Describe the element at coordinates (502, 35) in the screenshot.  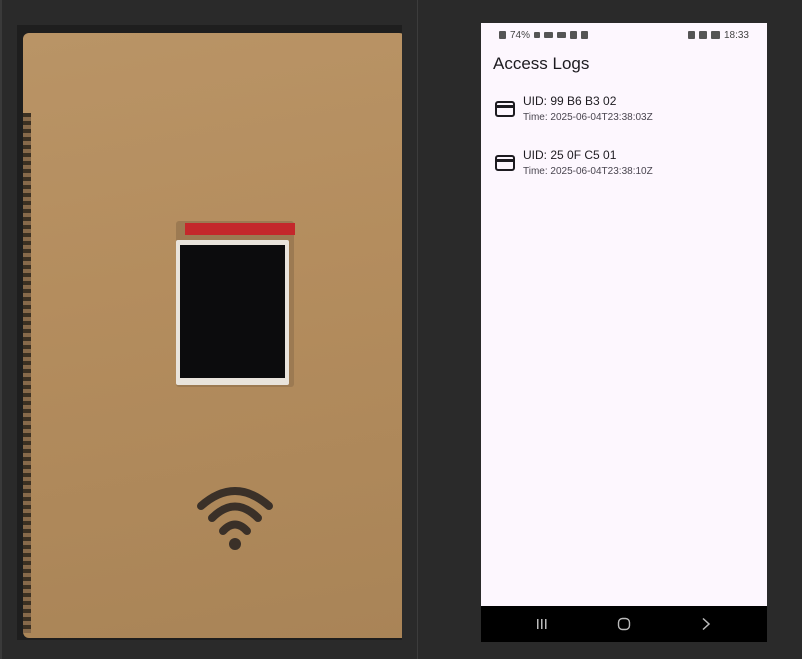
I see `battery-icon` at that location.